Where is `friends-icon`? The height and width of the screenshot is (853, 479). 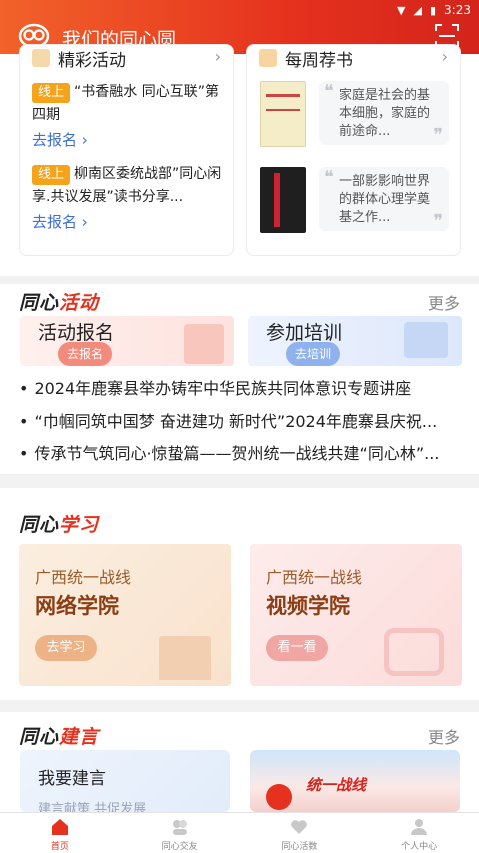 friends-icon is located at coordinates (179, 827).